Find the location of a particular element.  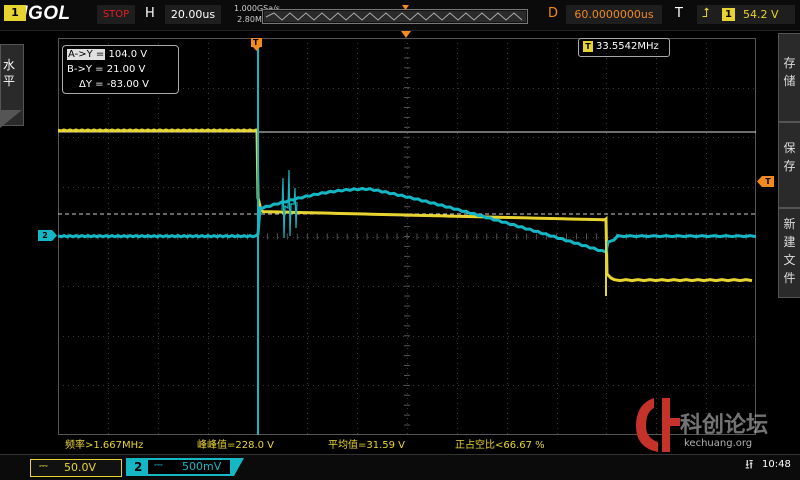

channel-1-scale: 50.0V is located at coordinates (80, 467).